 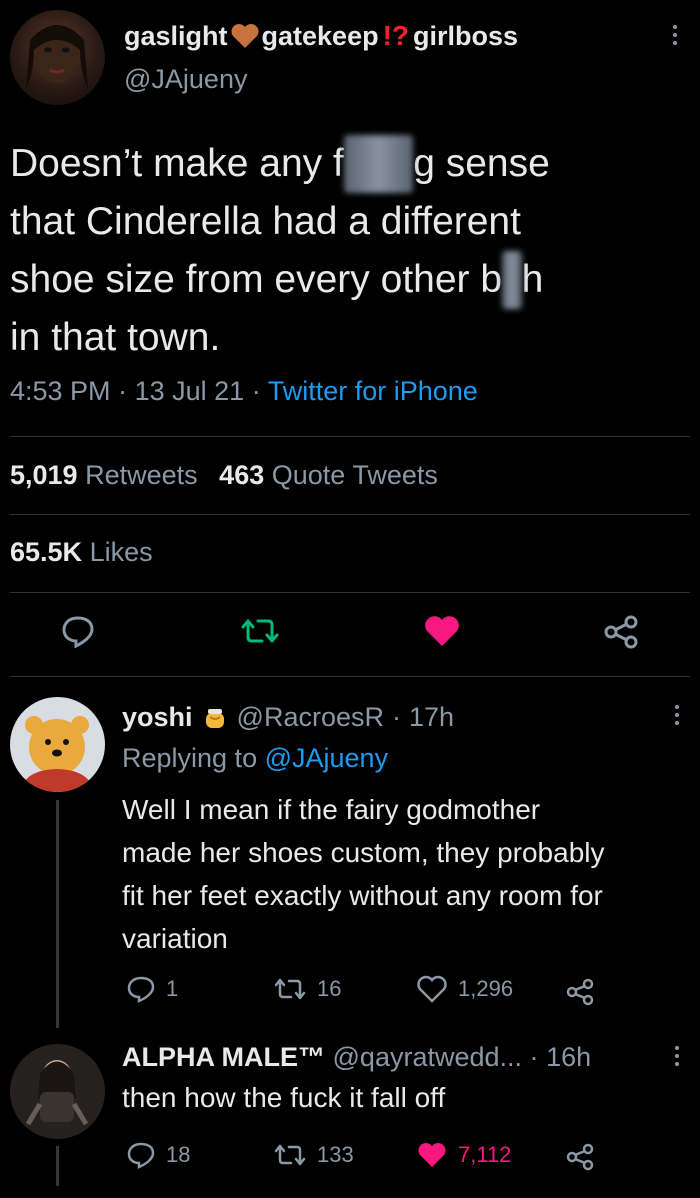 I want to click on reply2-avatar, so click(x=57, y=1091).